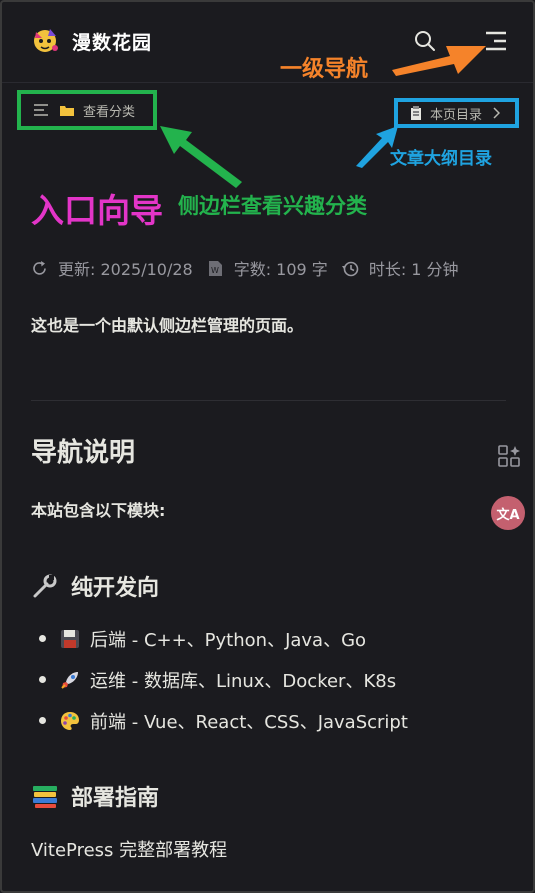 The image size is (535, 893). Describe the element at coordinates (350, 268) in the screenshot. I see `history-clock-icon` at that location.